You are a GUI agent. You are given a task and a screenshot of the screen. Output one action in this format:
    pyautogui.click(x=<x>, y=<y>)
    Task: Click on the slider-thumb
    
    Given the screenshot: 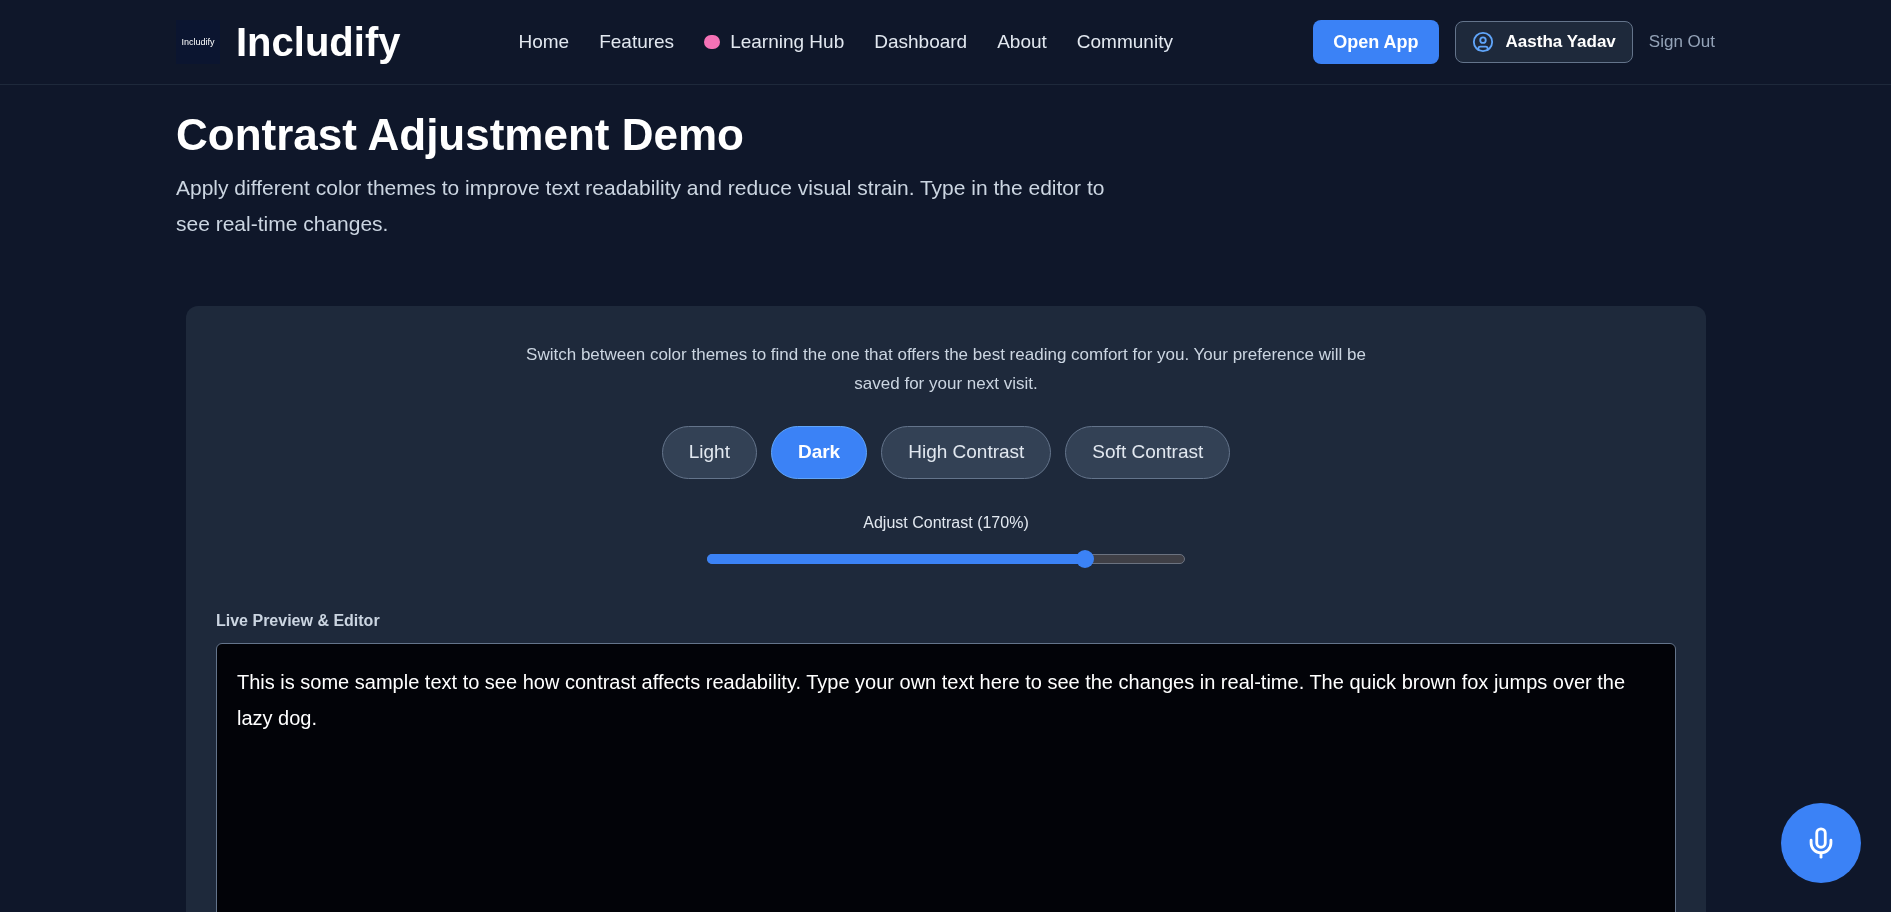 What is the action you would take?
    pyautogui.click(x=1084, y=559)
    